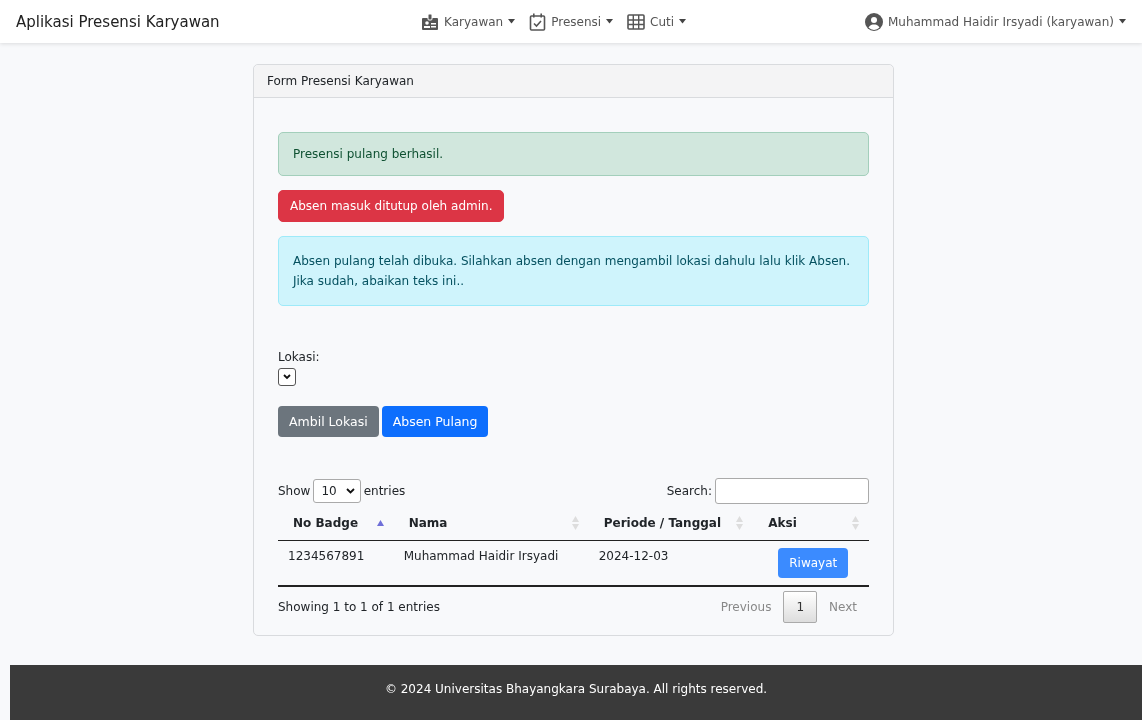 The height and width of the screenshot is (720, 1142). Describe the element at coordinates (468, 21) in the screenshot. I see `nav-menu: Karyawan` at that location.